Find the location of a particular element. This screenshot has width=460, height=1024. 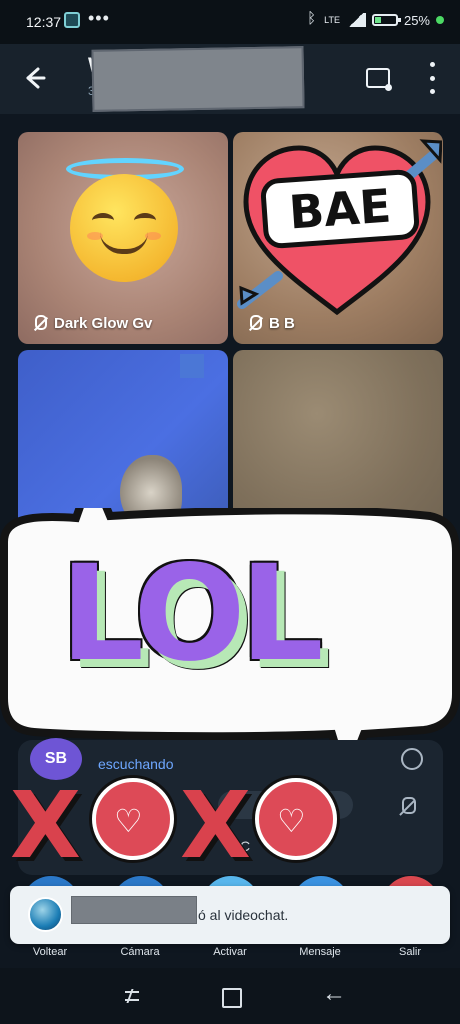

status-time: 12:37 is located at coordinates (44, 22).